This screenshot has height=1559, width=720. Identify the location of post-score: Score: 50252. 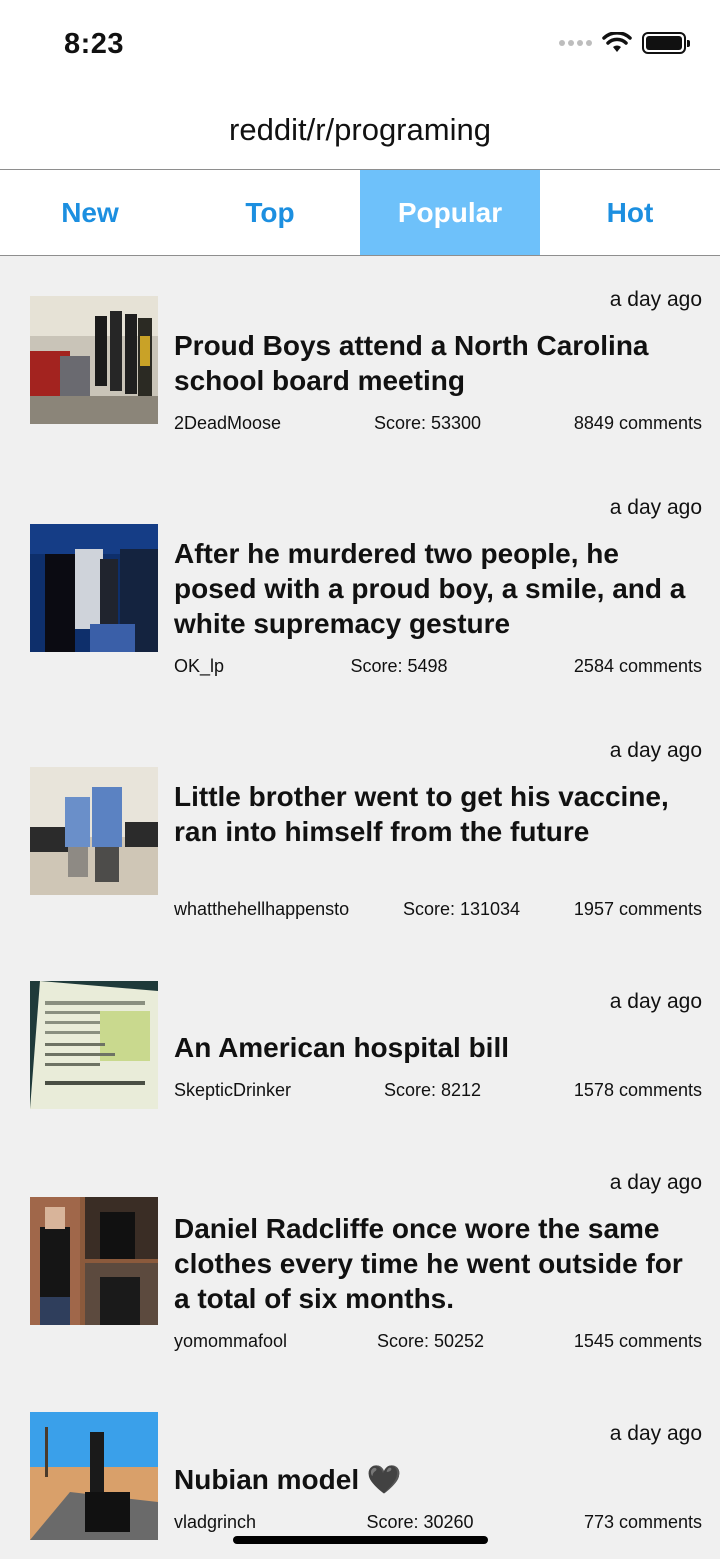
(430, 1341).